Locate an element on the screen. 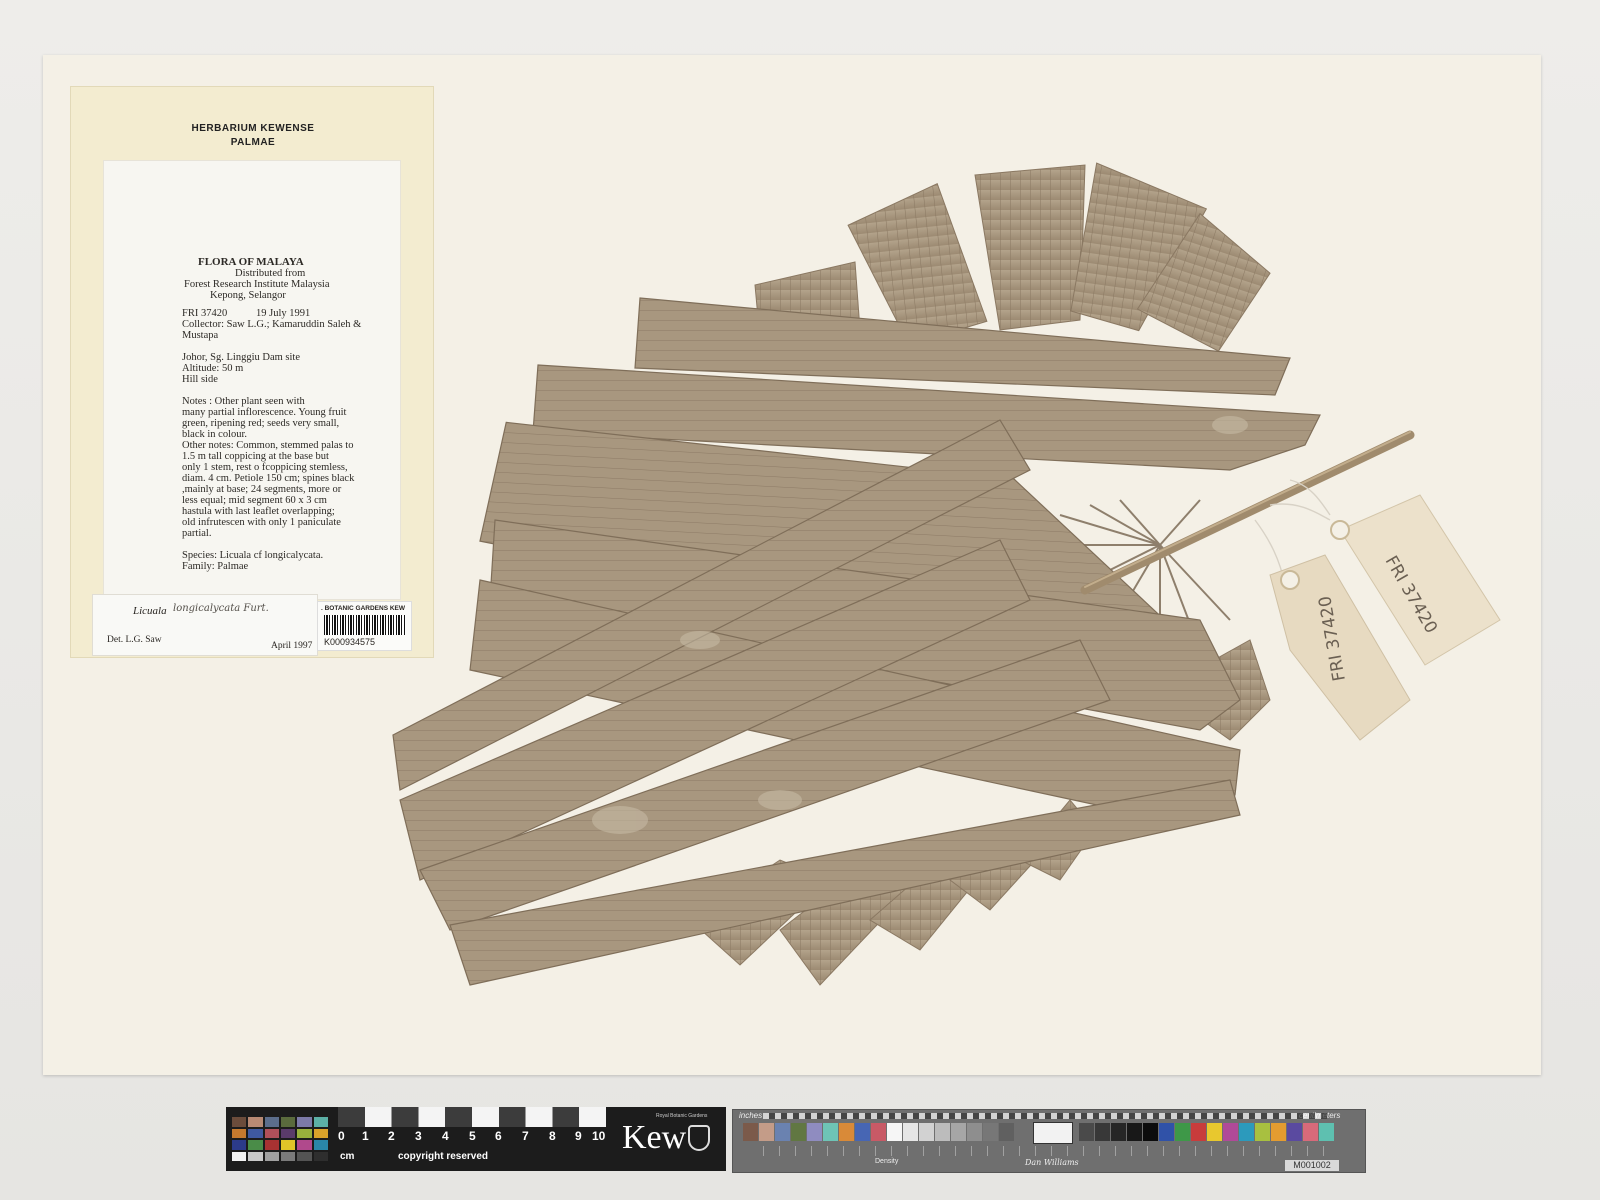 The image size is (1600, 1200). target-fine-scale is located at coordinates (1045, 1151).